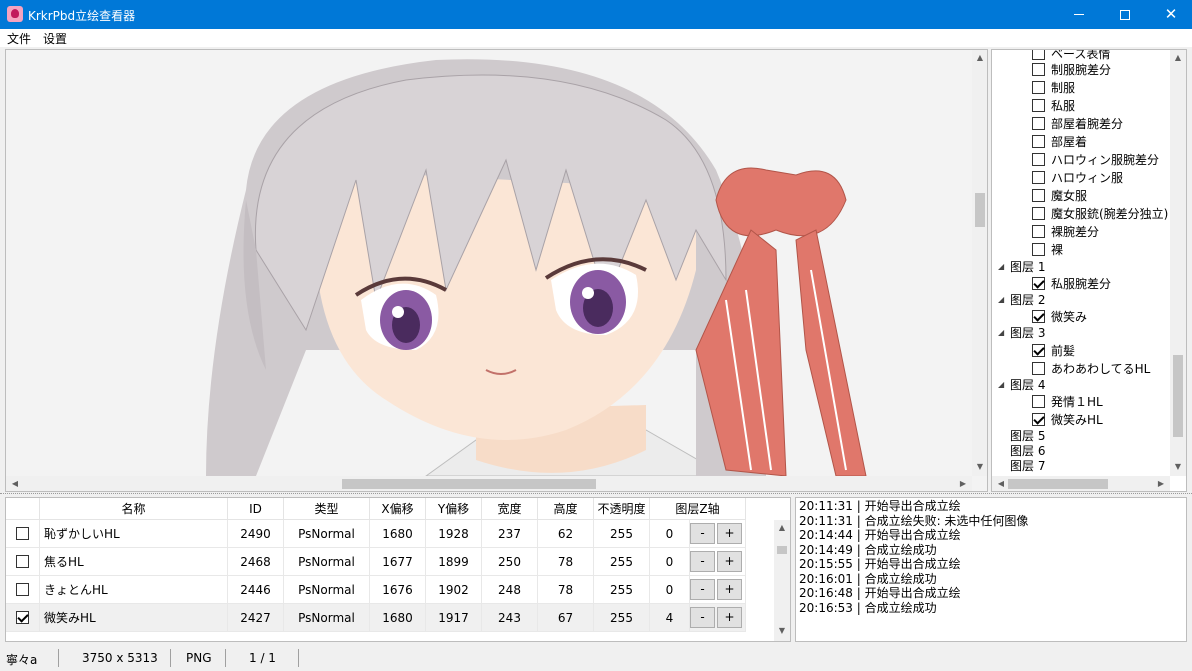 The height and width of the screenshot is (671, 1192). What do you see at coordinates (1178, 263) in the screenshot?
I see `tree-vscrollbar: ▲ ▼` at bounding box center [1178, 263].